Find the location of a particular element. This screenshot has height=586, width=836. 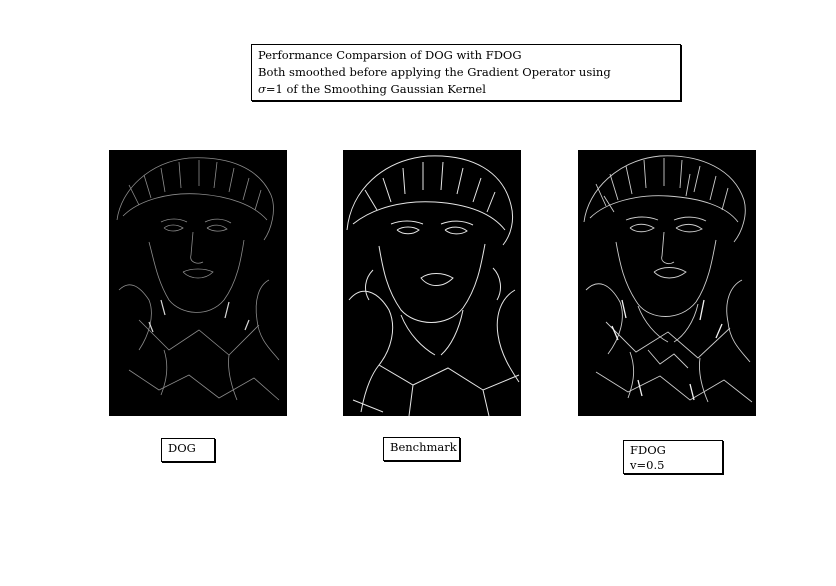

benchmark-edge-image is located at coordinates (432, 283).